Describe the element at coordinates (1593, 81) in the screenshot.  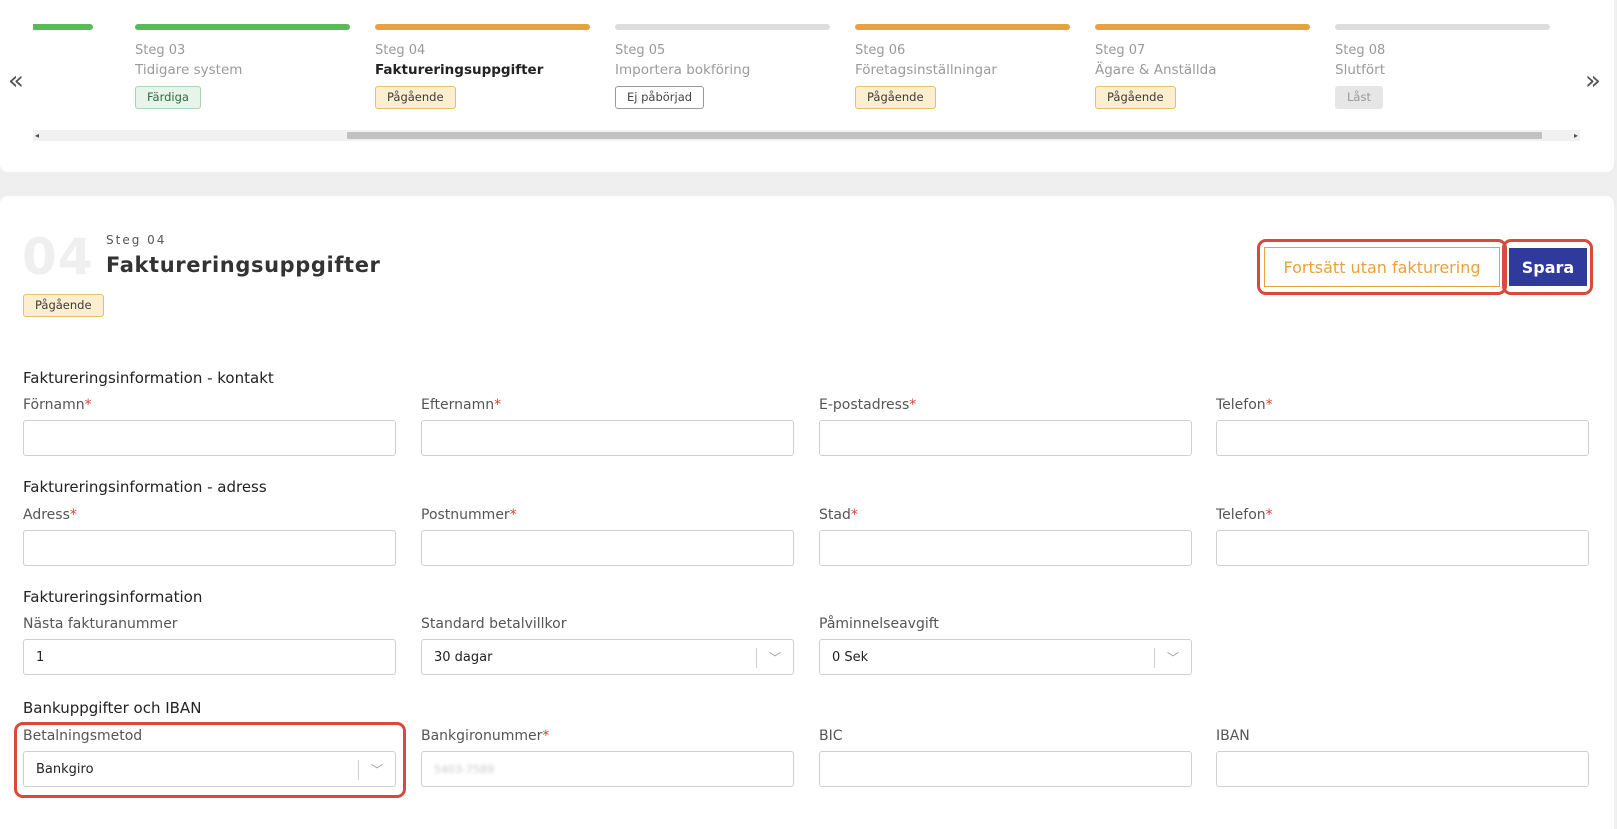
I see `stepper-next-icon: »` at that location.